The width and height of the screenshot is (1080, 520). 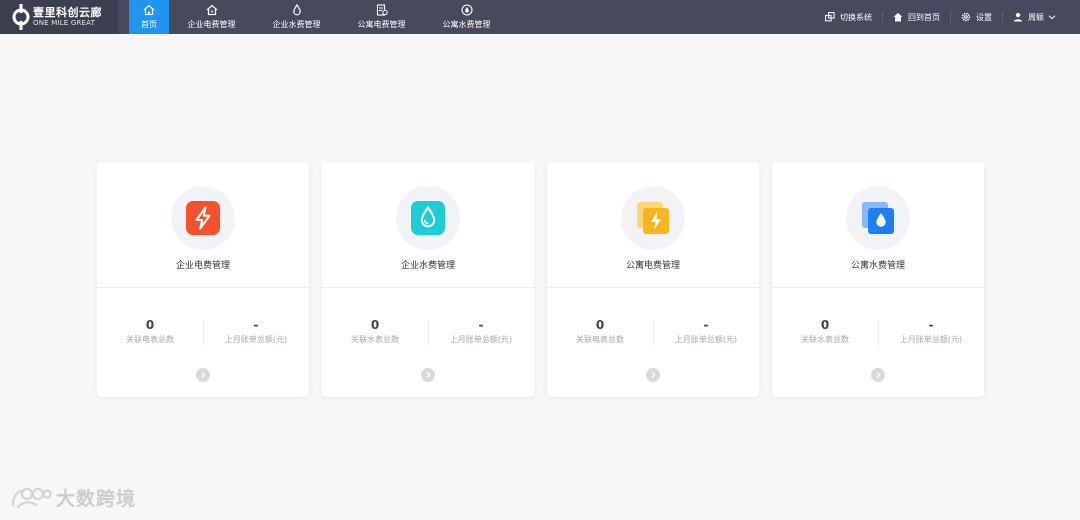 I want to click on house-power-icon, so click(x=211, y=10).